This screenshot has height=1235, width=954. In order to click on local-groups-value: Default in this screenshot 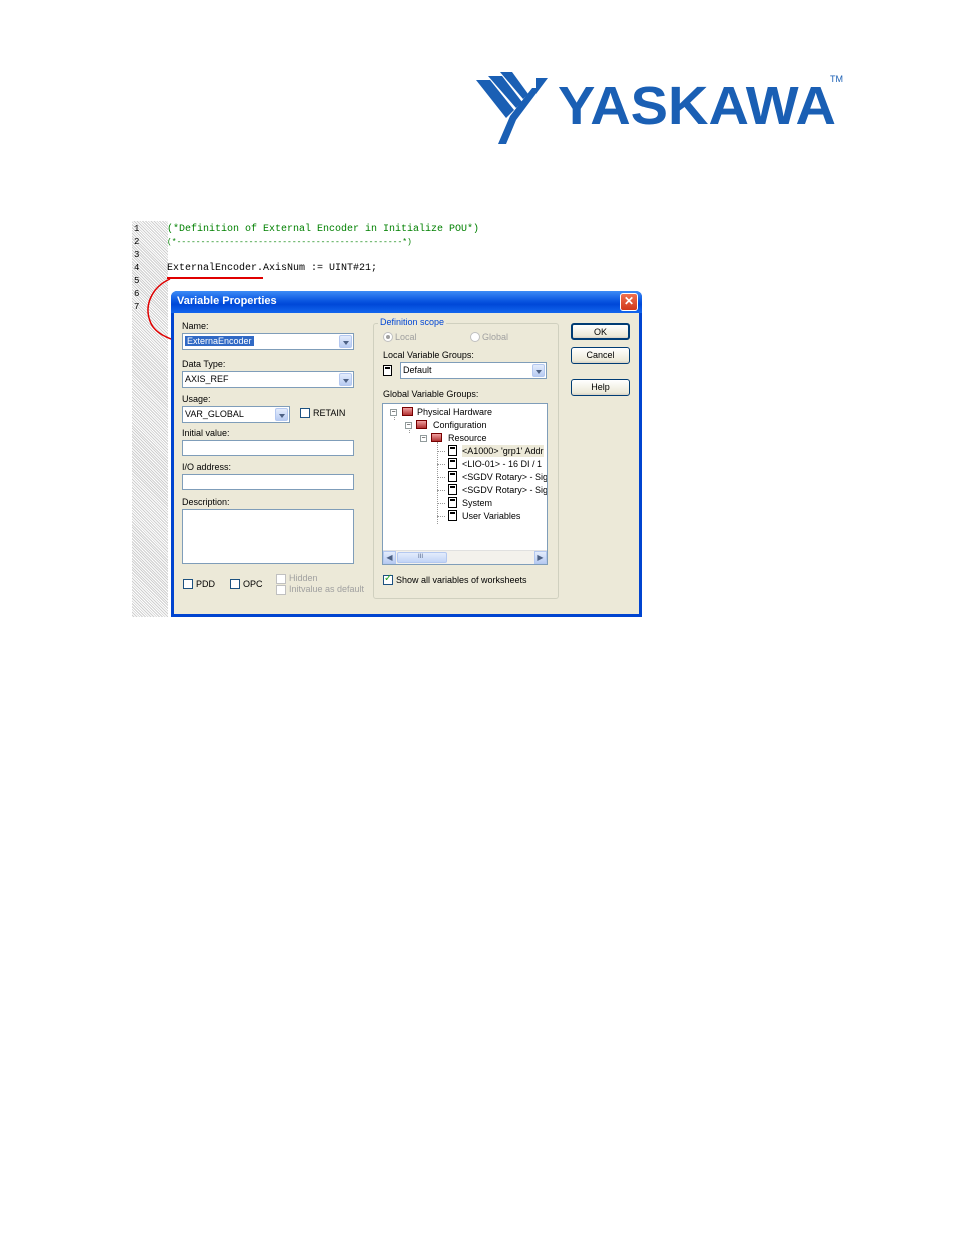, I will do `click(417, 370)`.